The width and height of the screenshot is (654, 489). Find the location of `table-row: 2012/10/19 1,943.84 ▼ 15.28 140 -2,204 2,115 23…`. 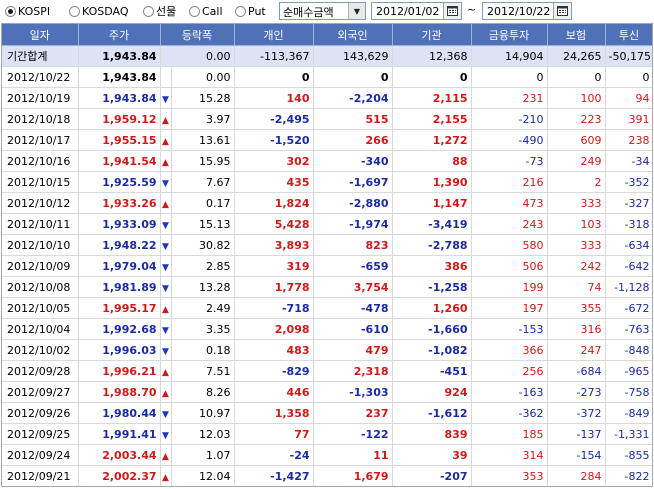

table-row: 2012/10/19 1,943.84 ▼ 15.28 140 -2,204 2,115 23… is located at coordinates (327, 98).